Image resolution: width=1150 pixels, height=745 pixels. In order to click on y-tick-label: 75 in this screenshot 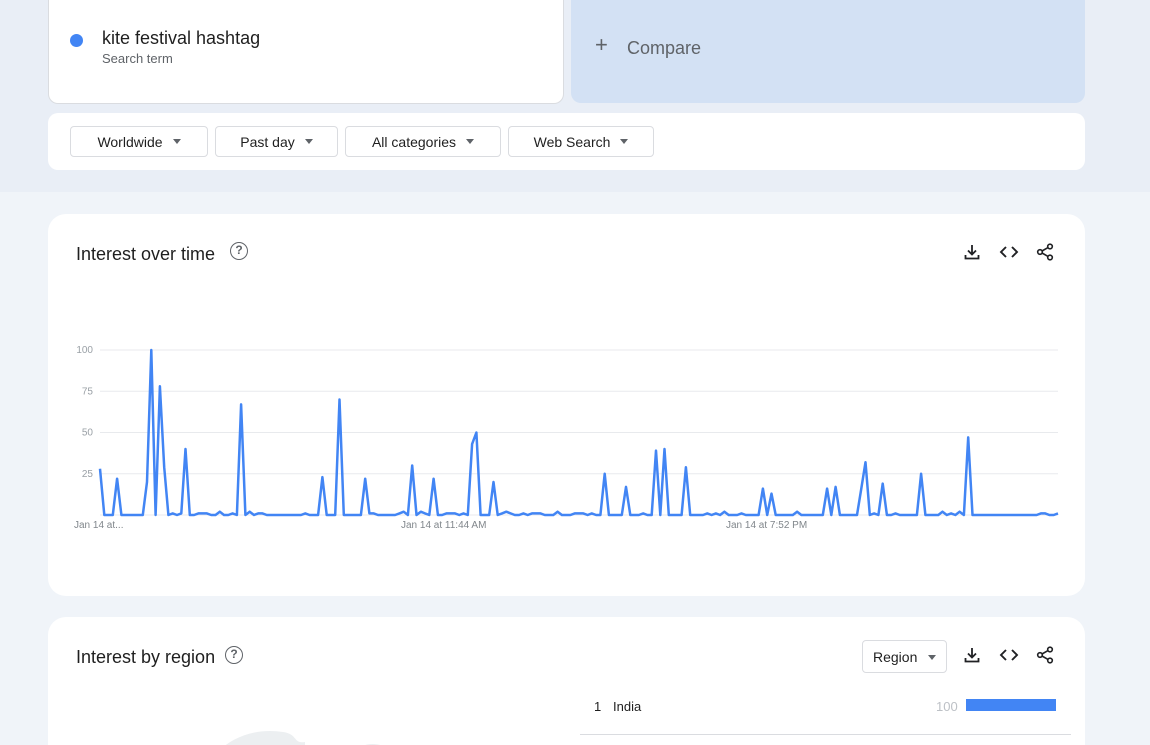, I will do `click(88, 391)`.